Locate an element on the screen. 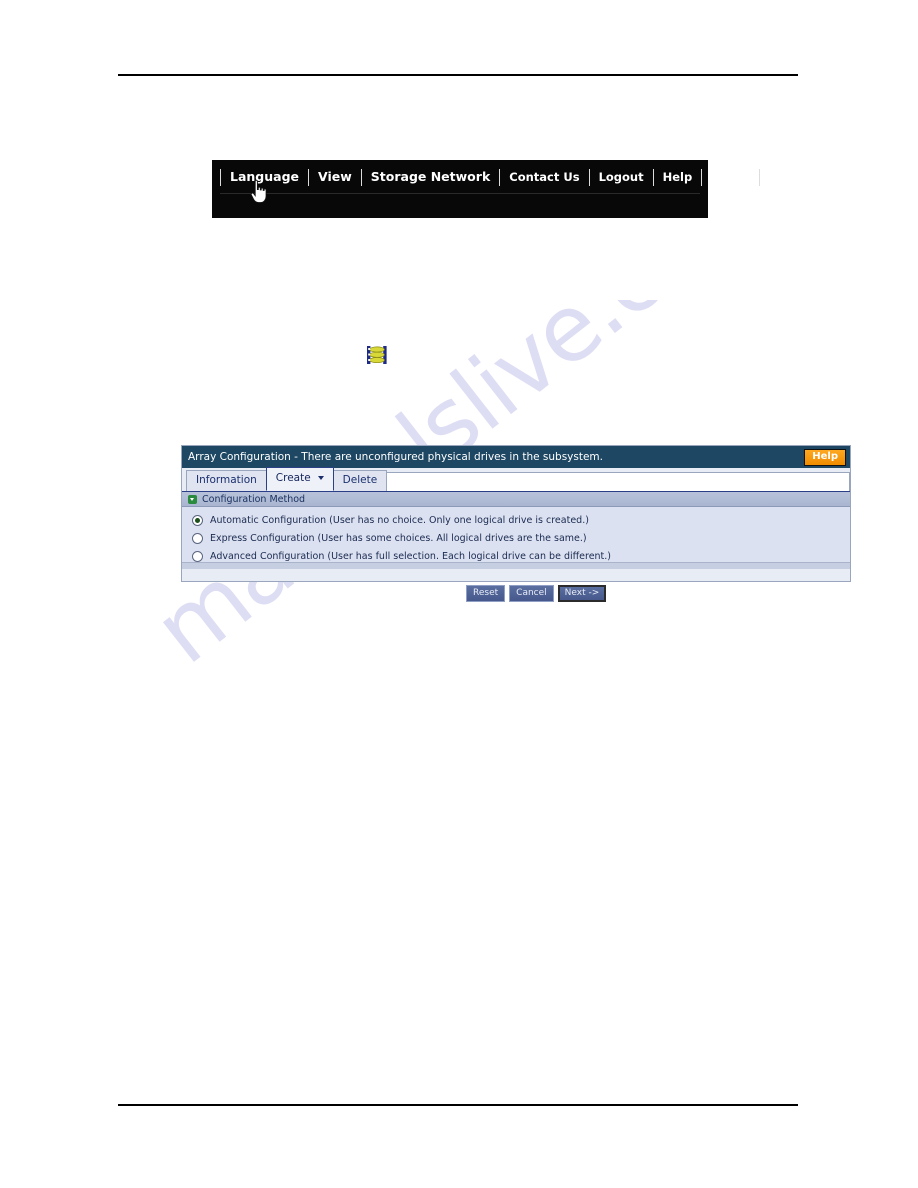  tab-information: Information is located at coordinates (226, 480).